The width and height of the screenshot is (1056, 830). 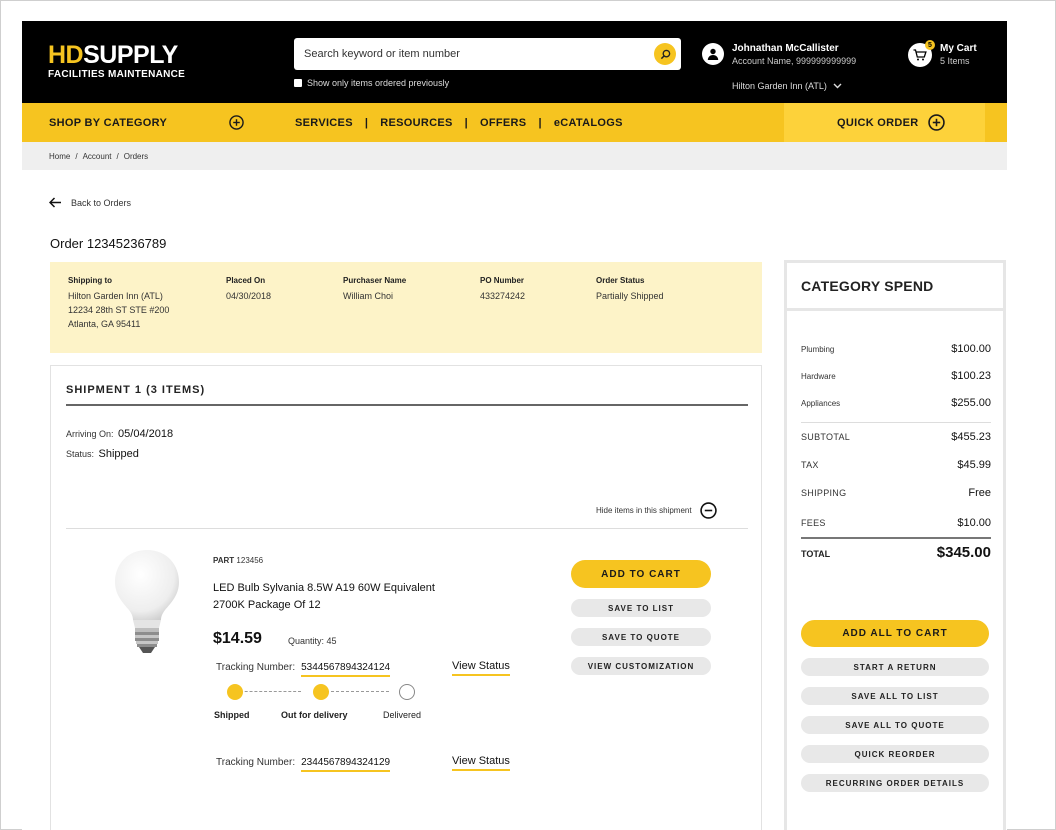 I want to click on view-status-link-2: View Status, so click(x=481, y=763).